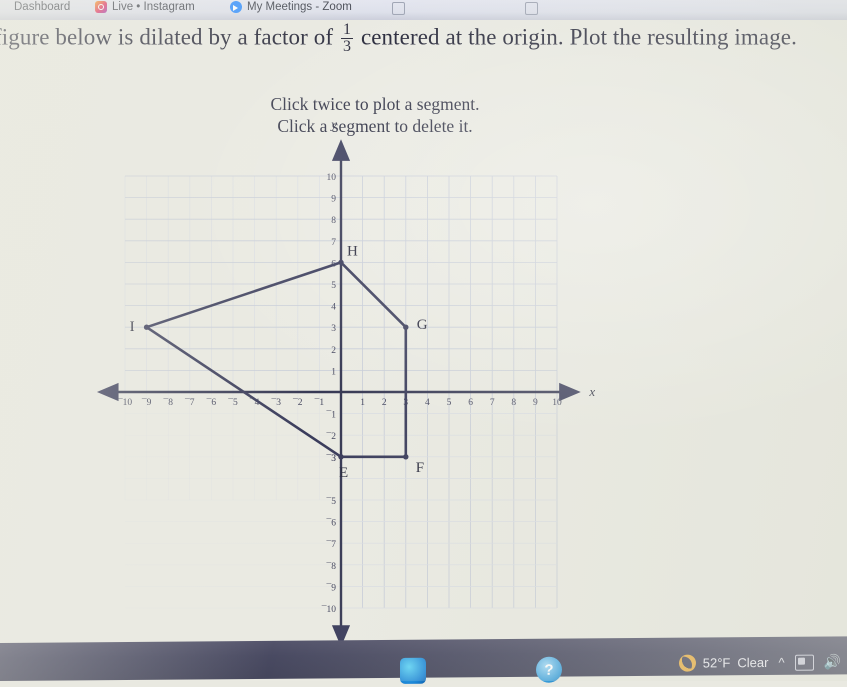 This screenshot has height=687, width=847. What do you see at coordinates (832, 661) in the screenshot?
I see `volume-icon: 🔊` at bounding box center [832, 661].